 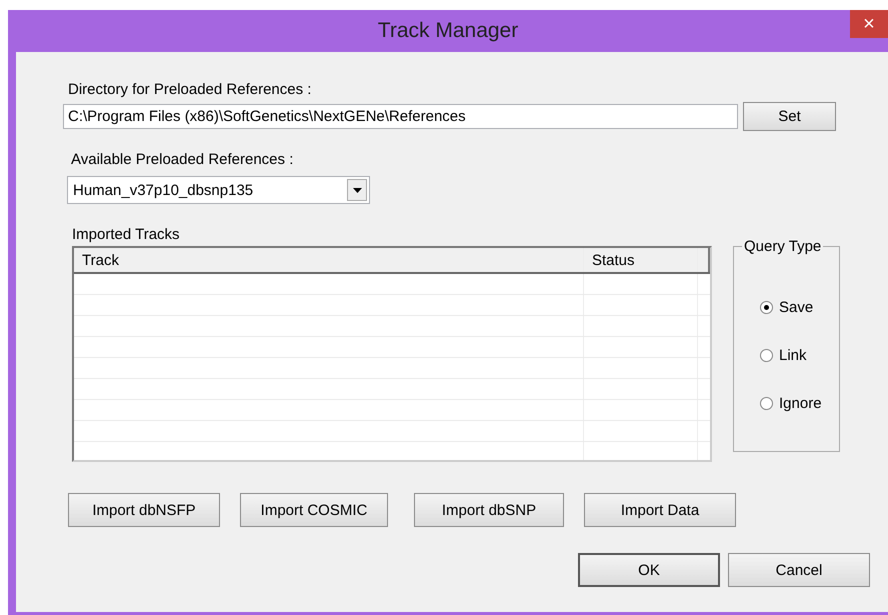 What do you see at coordinates (641, 260) in the screenshot?
I see `column-header: Status` at bounding box center [641, 260].